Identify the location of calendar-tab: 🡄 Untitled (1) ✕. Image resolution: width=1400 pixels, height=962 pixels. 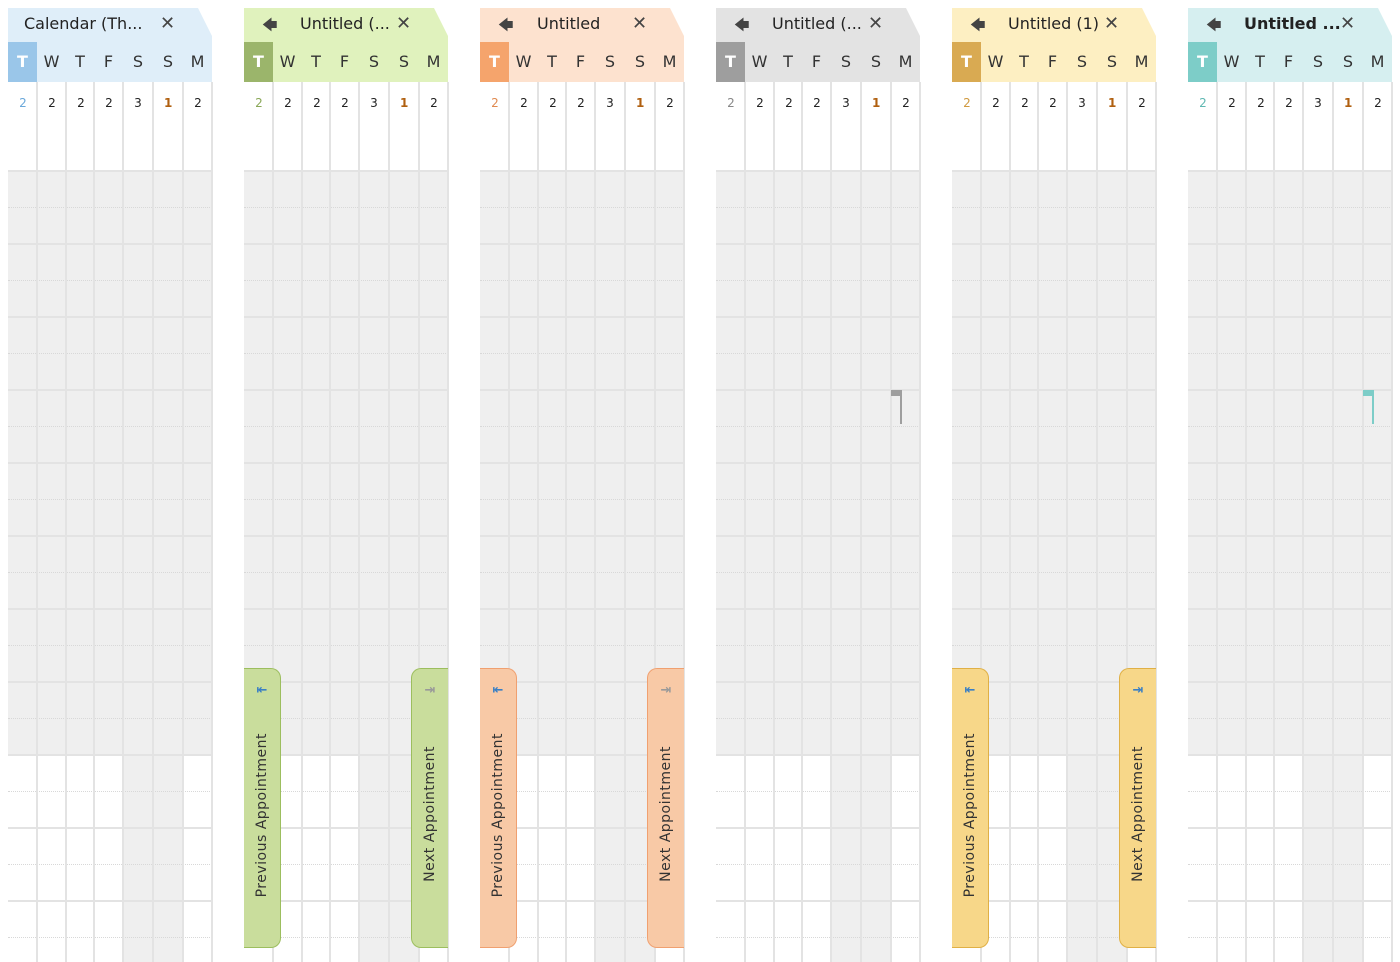
(1054, 25).